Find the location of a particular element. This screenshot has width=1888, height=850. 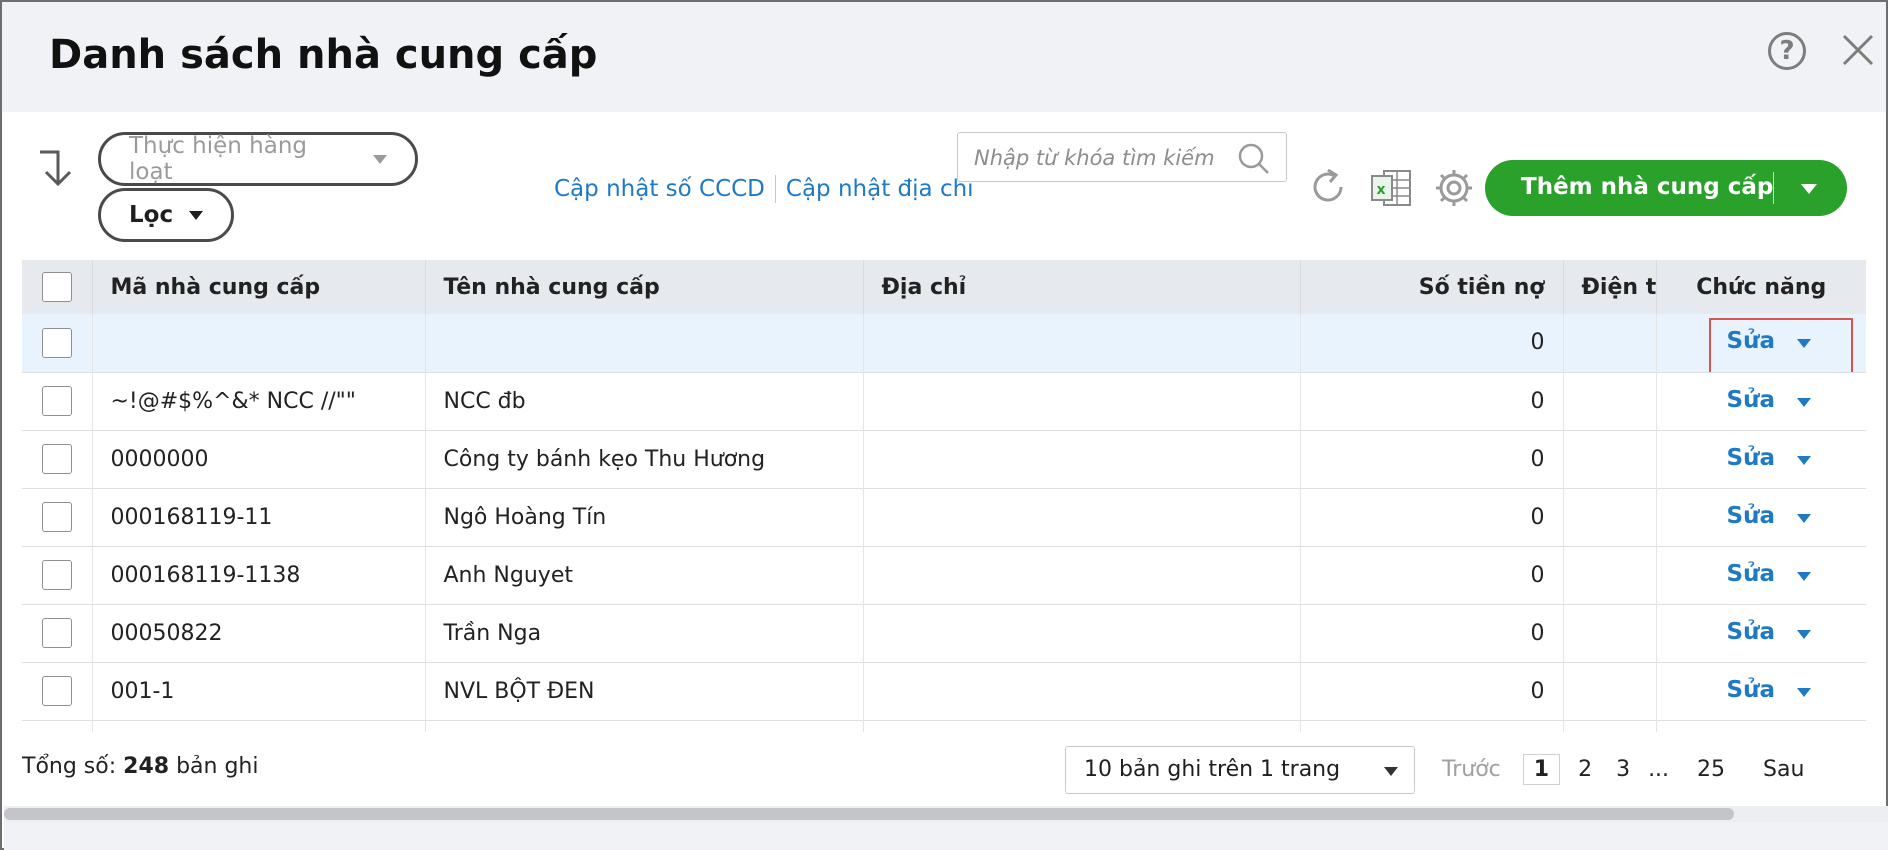

column-header-phone: Điện th is located at coordinates (1610, 287).